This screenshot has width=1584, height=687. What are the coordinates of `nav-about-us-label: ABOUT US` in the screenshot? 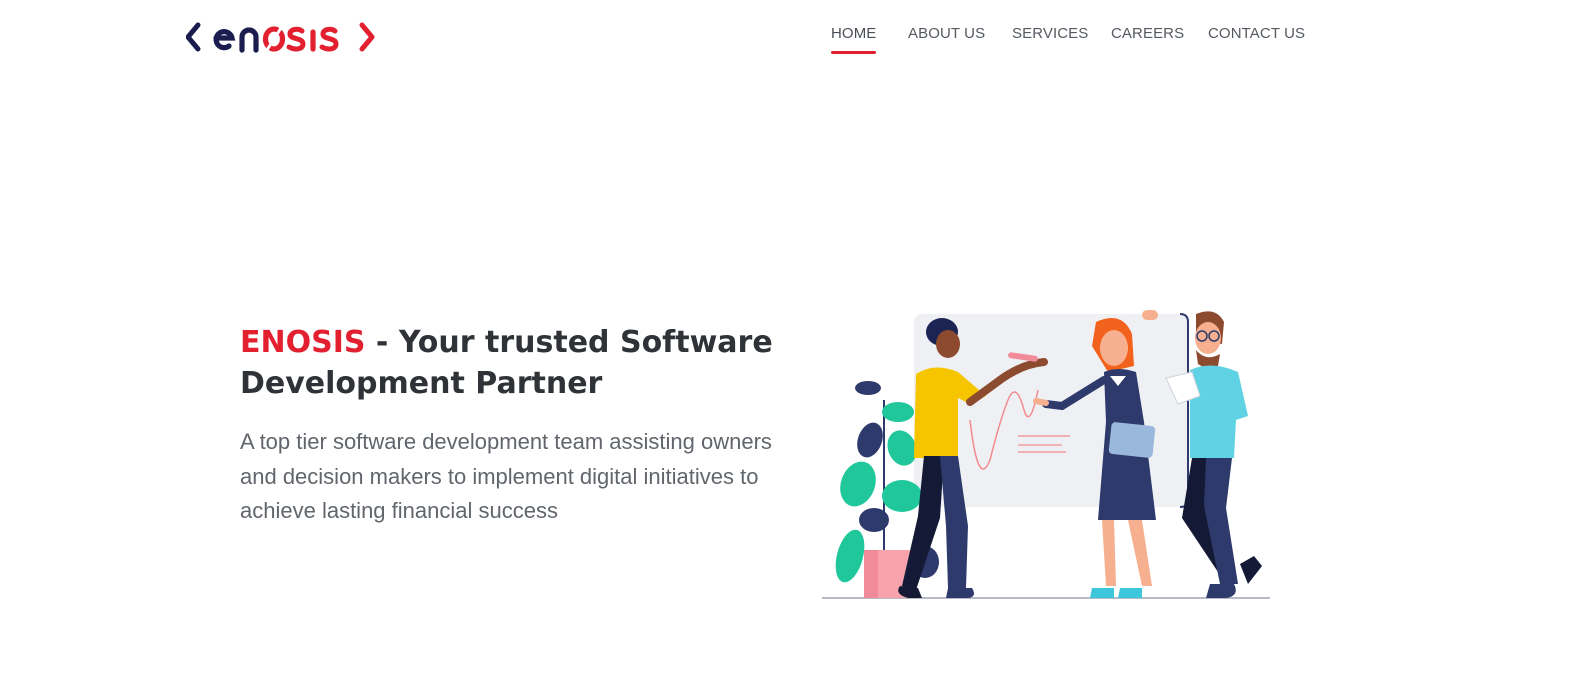 It's located at (947, 33).